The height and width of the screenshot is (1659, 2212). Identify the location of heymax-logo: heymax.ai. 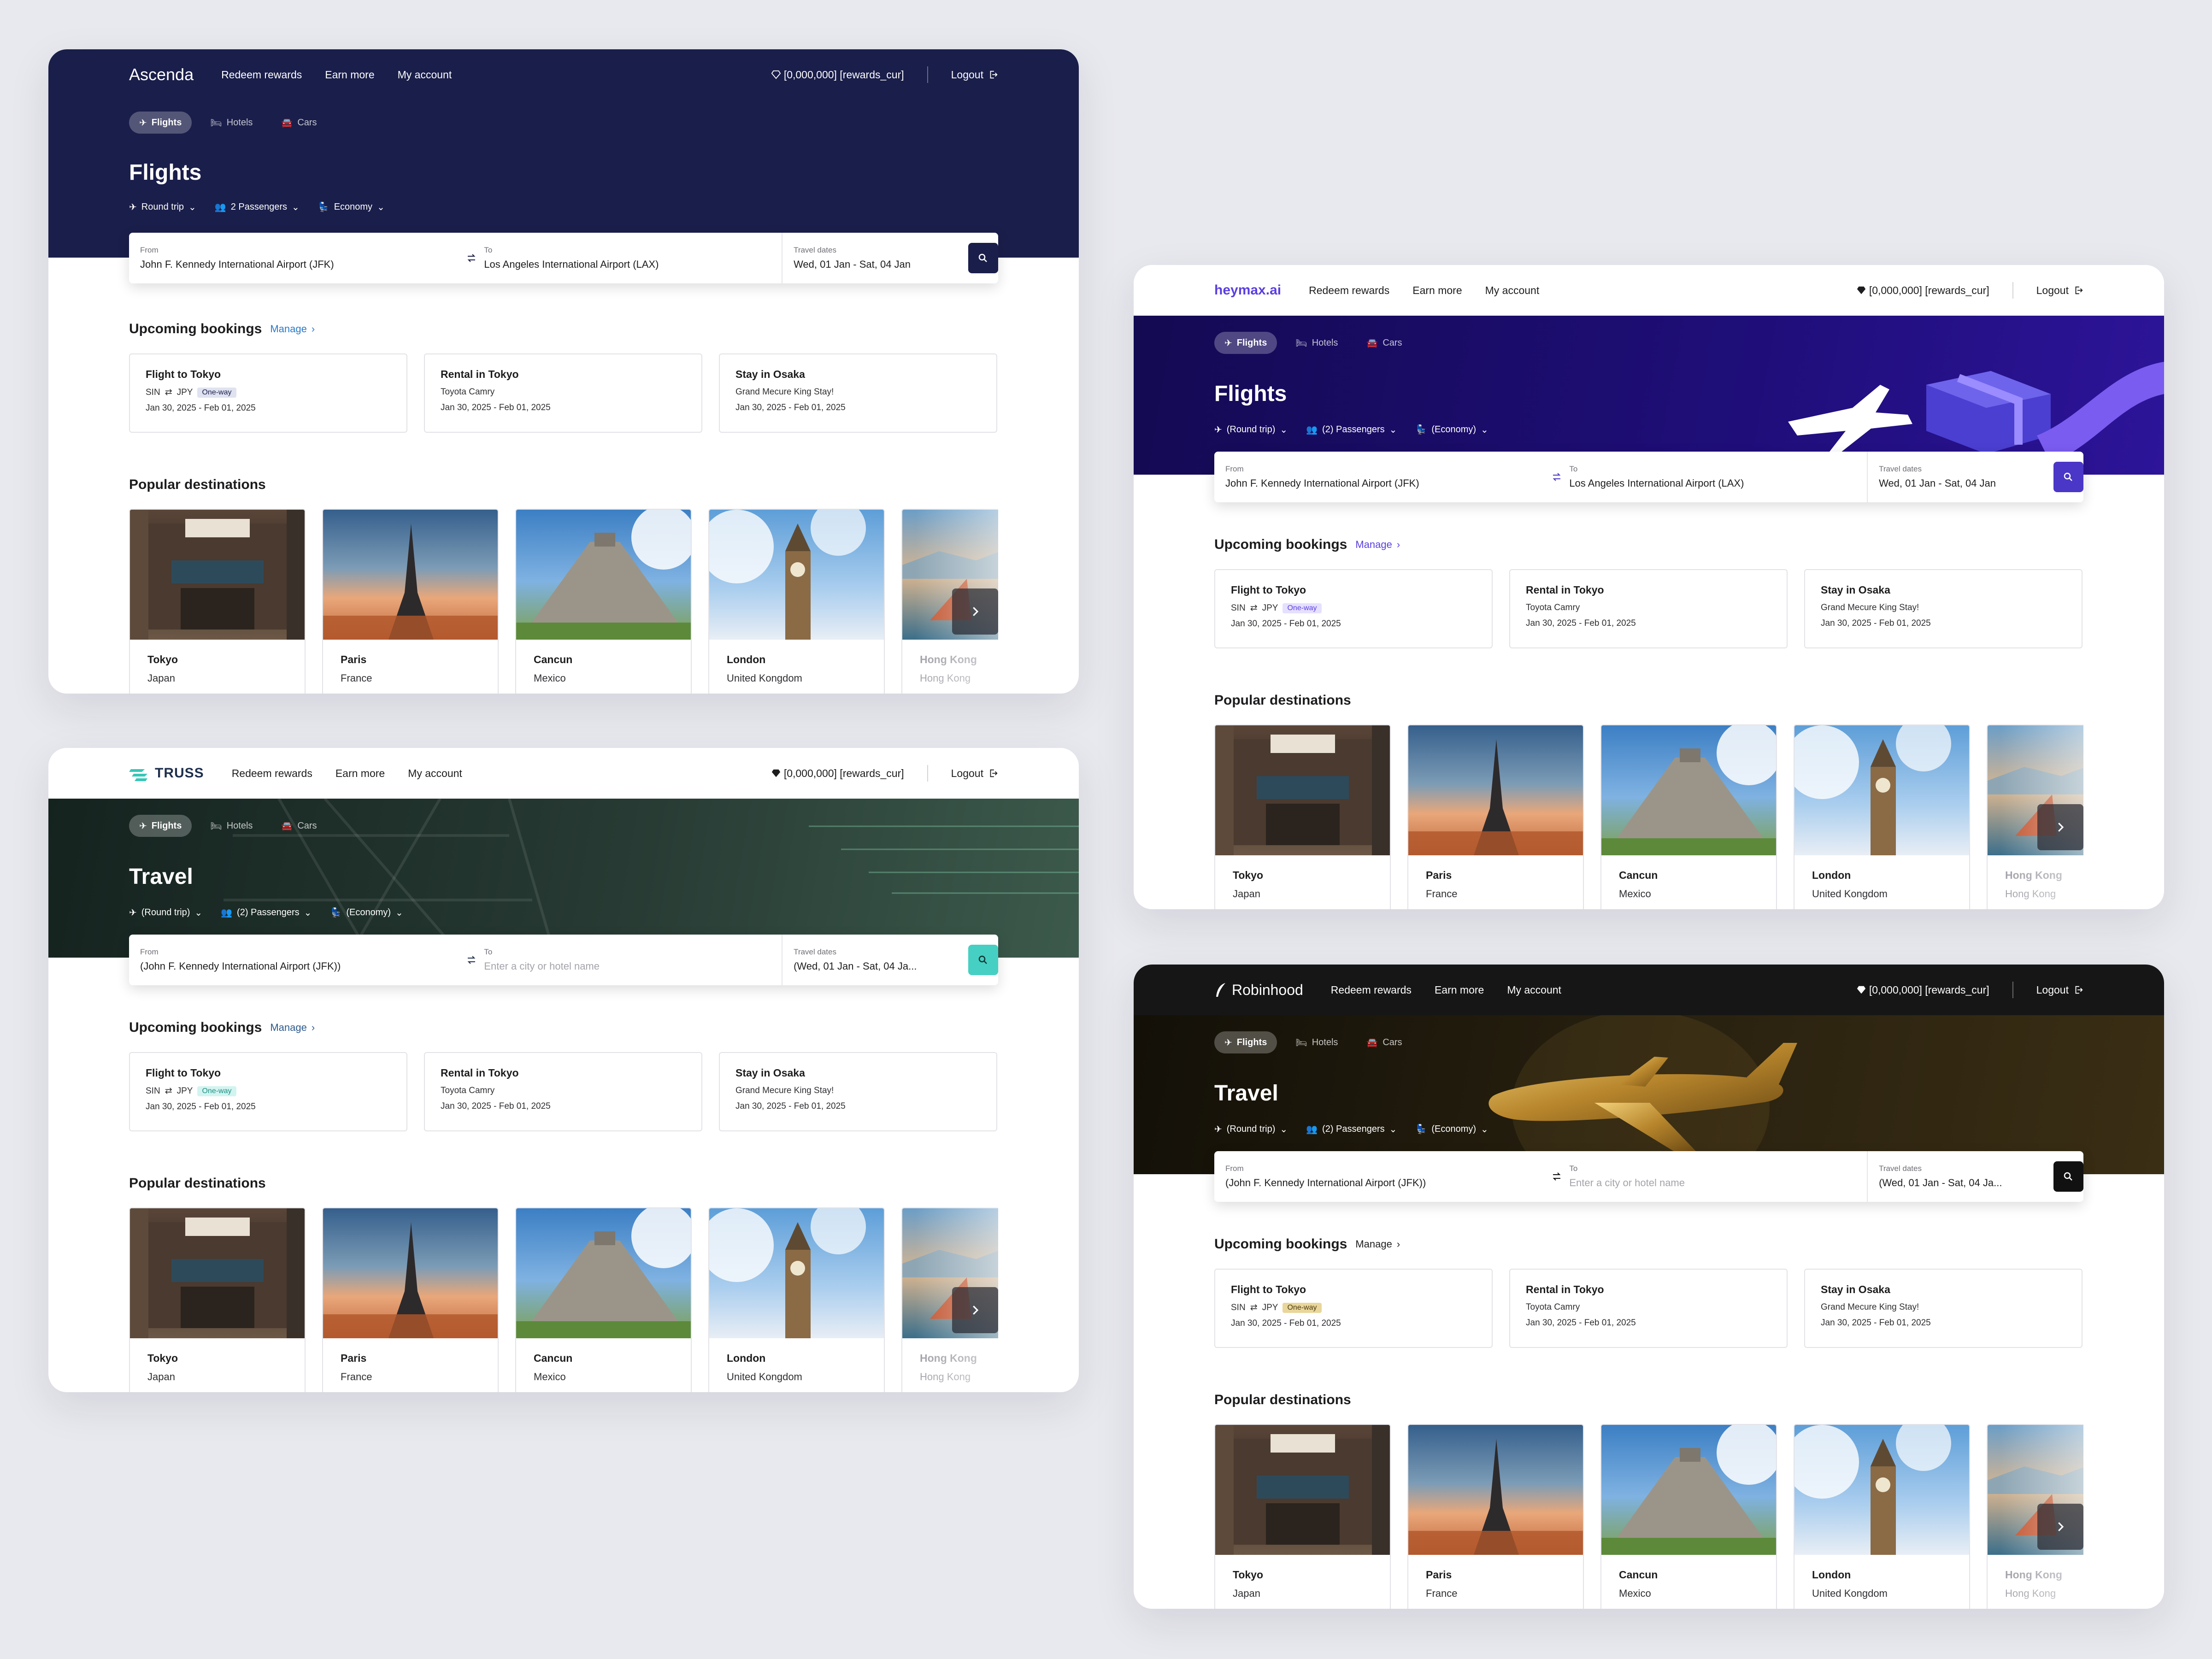
(1247, 290).